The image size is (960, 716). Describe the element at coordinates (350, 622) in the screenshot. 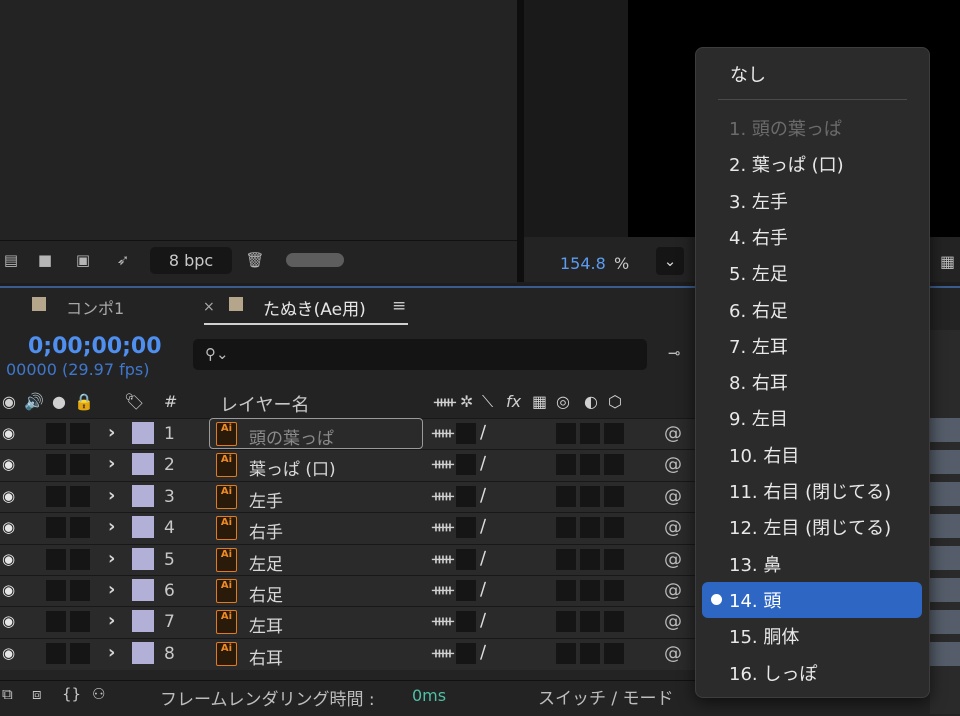

I see `layer-row: ◉ › 7 Ai 左耳 ᚔ ∕ @` at that location.